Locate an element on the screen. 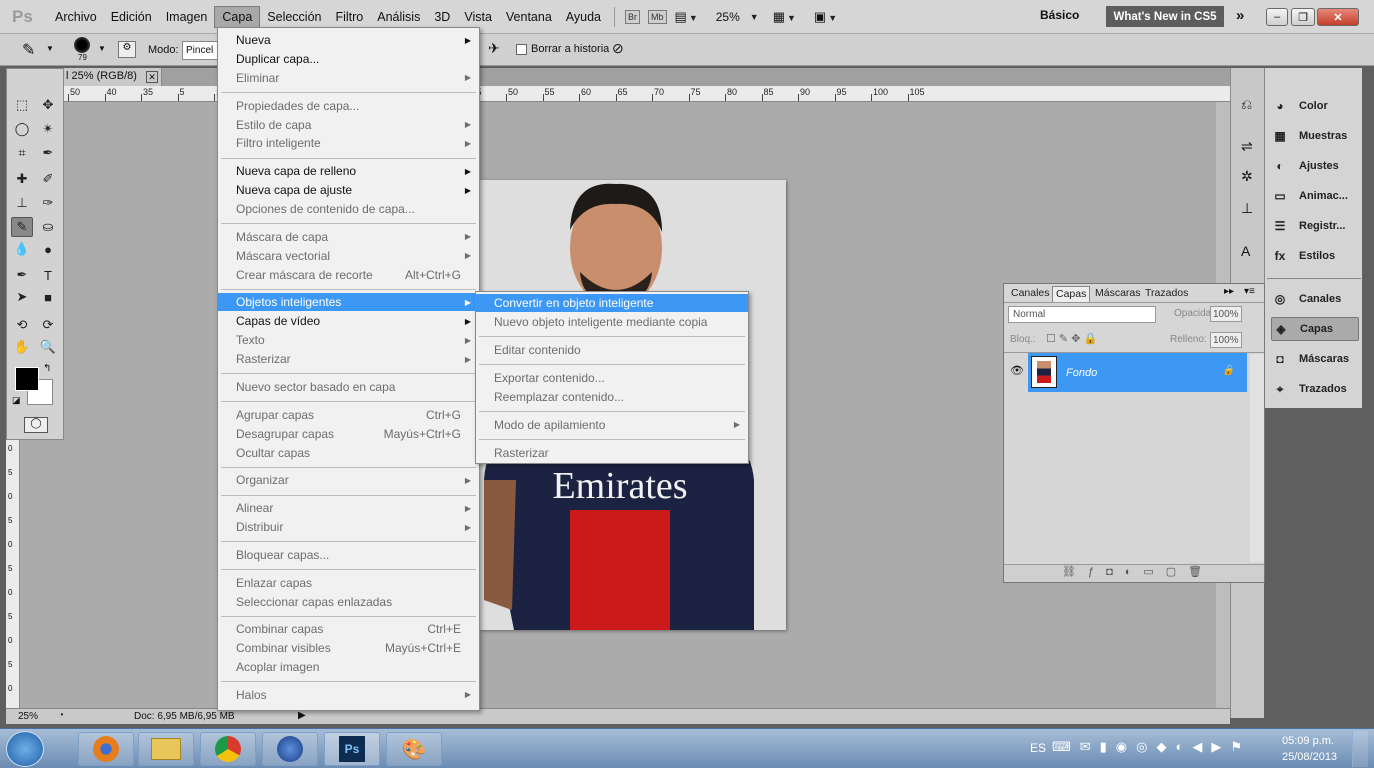 The height and width of the screenshot is (768, 1374). menu-imagen: Imagen is located at coordinates (187, 17).